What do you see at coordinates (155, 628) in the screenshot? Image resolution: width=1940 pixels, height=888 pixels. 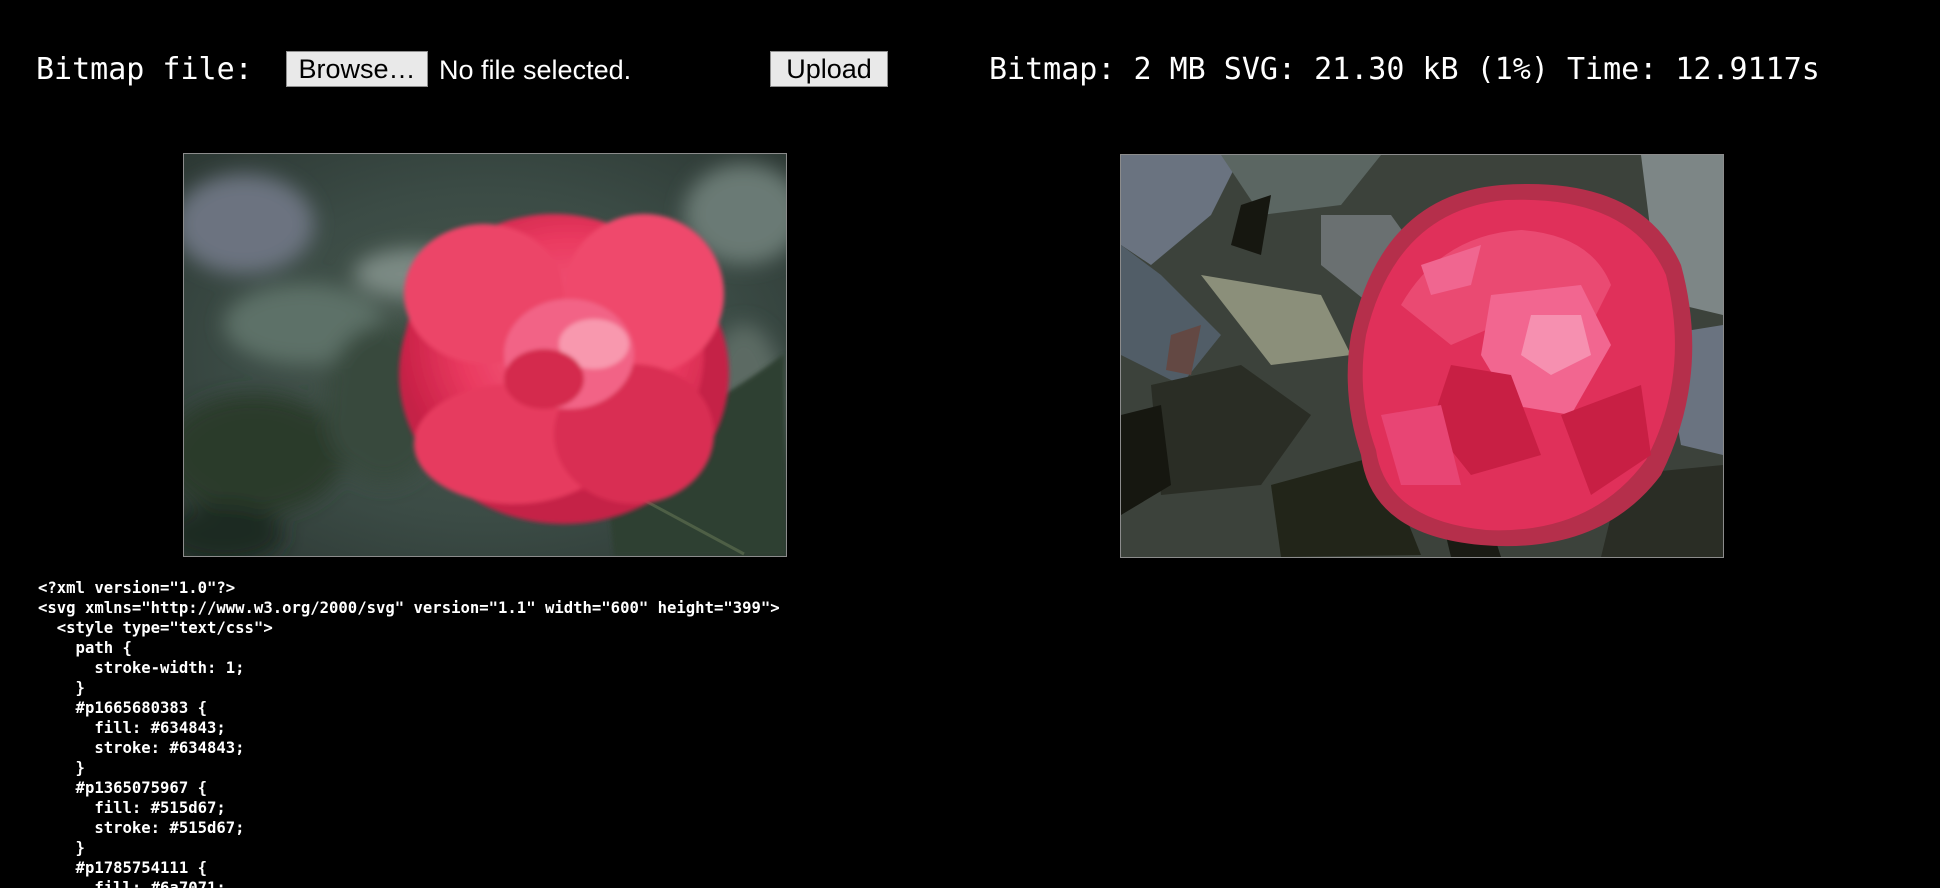 I see `code-line: <style type="text/css">` at bounding box center [155, 628].